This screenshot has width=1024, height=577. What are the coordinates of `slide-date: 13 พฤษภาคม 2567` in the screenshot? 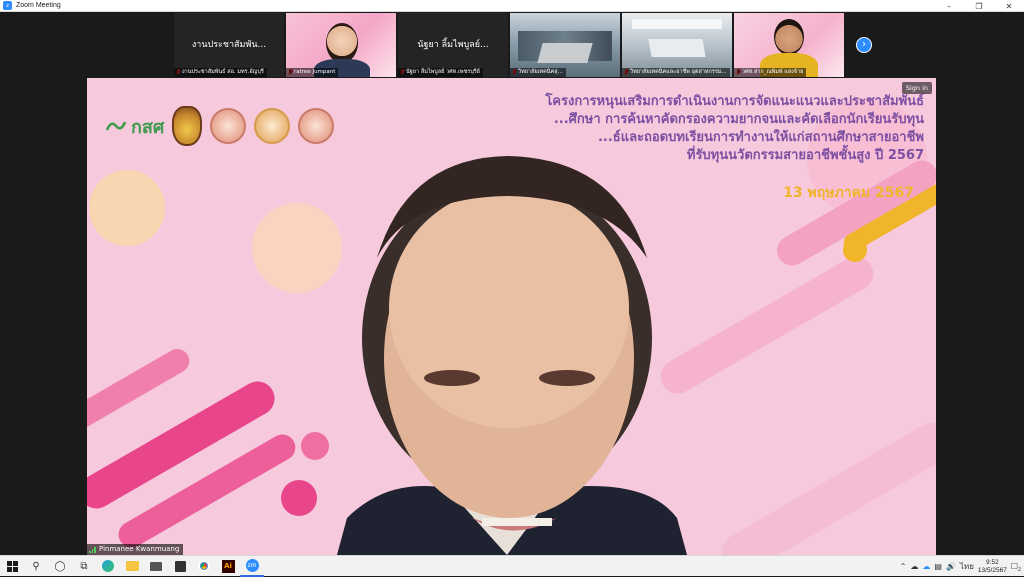 It's located at (848, 193).